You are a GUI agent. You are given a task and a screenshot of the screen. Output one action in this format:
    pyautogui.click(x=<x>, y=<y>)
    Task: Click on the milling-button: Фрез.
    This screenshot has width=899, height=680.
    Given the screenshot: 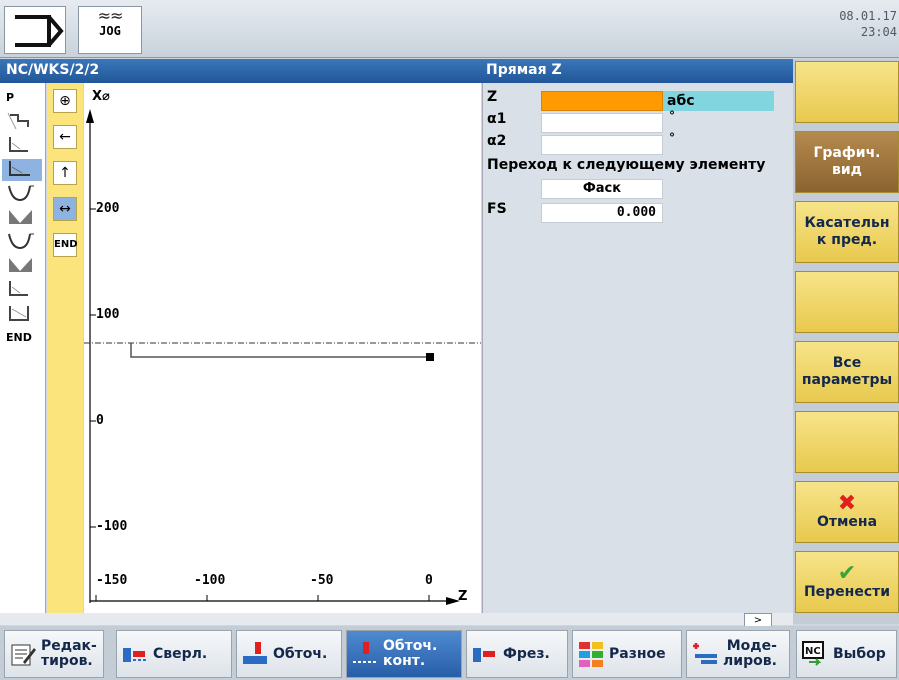 What is the action you would take?
    pyautogui.click(x=517, y=654)
    